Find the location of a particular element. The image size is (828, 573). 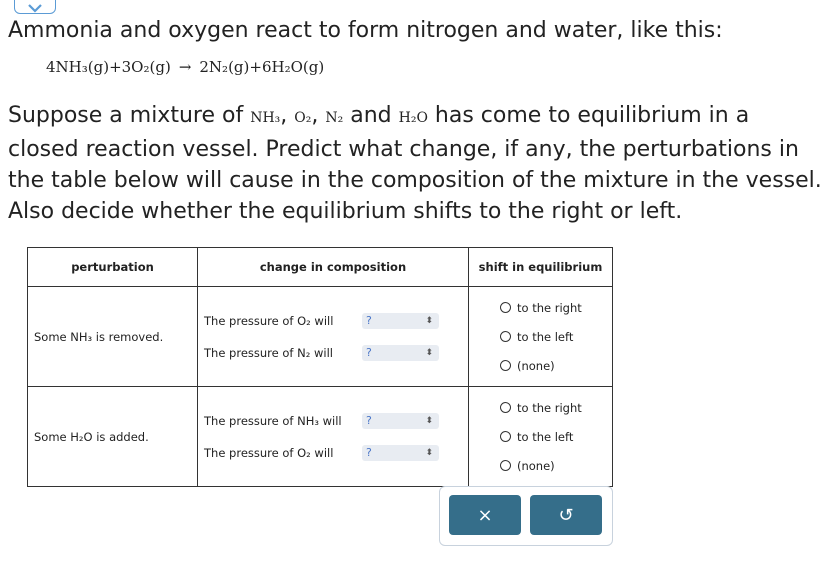

clear-button: × is located at coordinates (485, 515).